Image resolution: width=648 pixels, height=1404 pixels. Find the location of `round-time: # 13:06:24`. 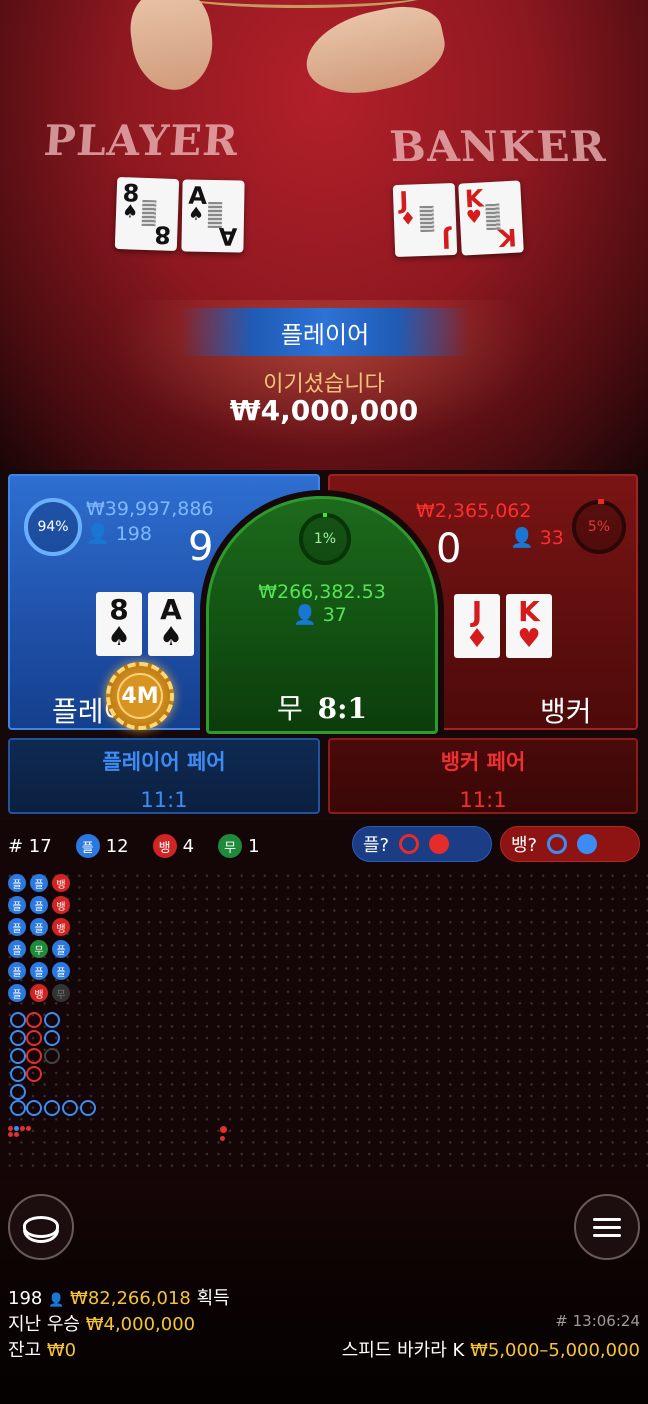

round-time: # 13:06:24 is located at coordinates (597, 1321).